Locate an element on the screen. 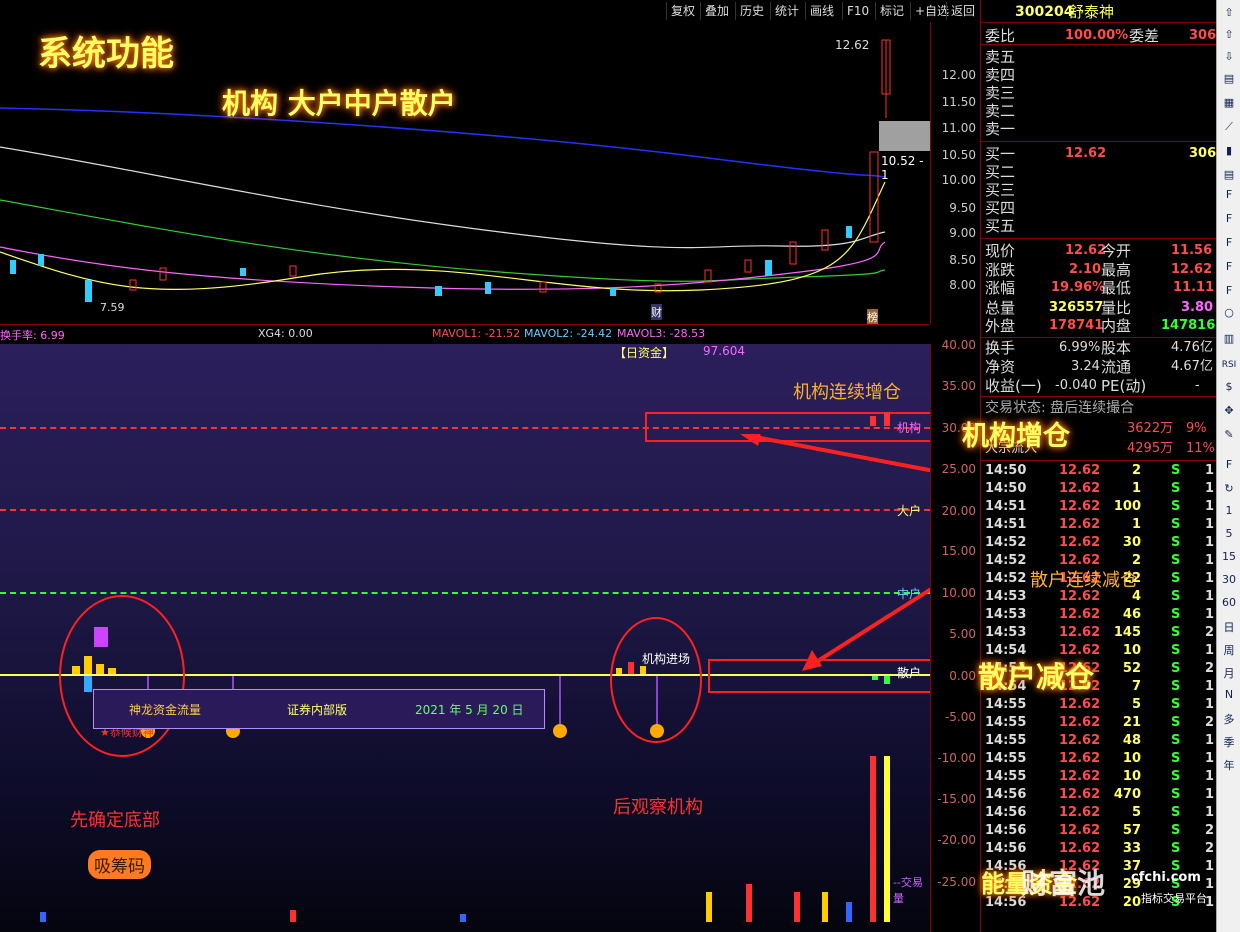 The image size is (1240, 932). y-tick: 11.00 is located at coordinates (958, 128).